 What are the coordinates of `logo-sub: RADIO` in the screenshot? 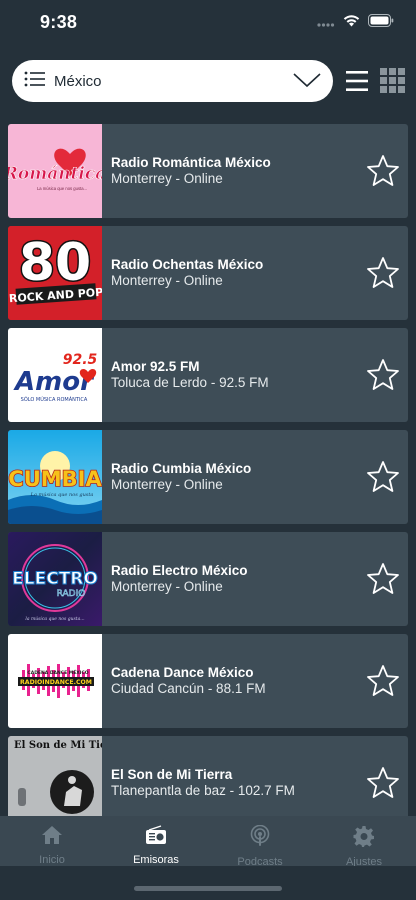 It's located at (71, 594).